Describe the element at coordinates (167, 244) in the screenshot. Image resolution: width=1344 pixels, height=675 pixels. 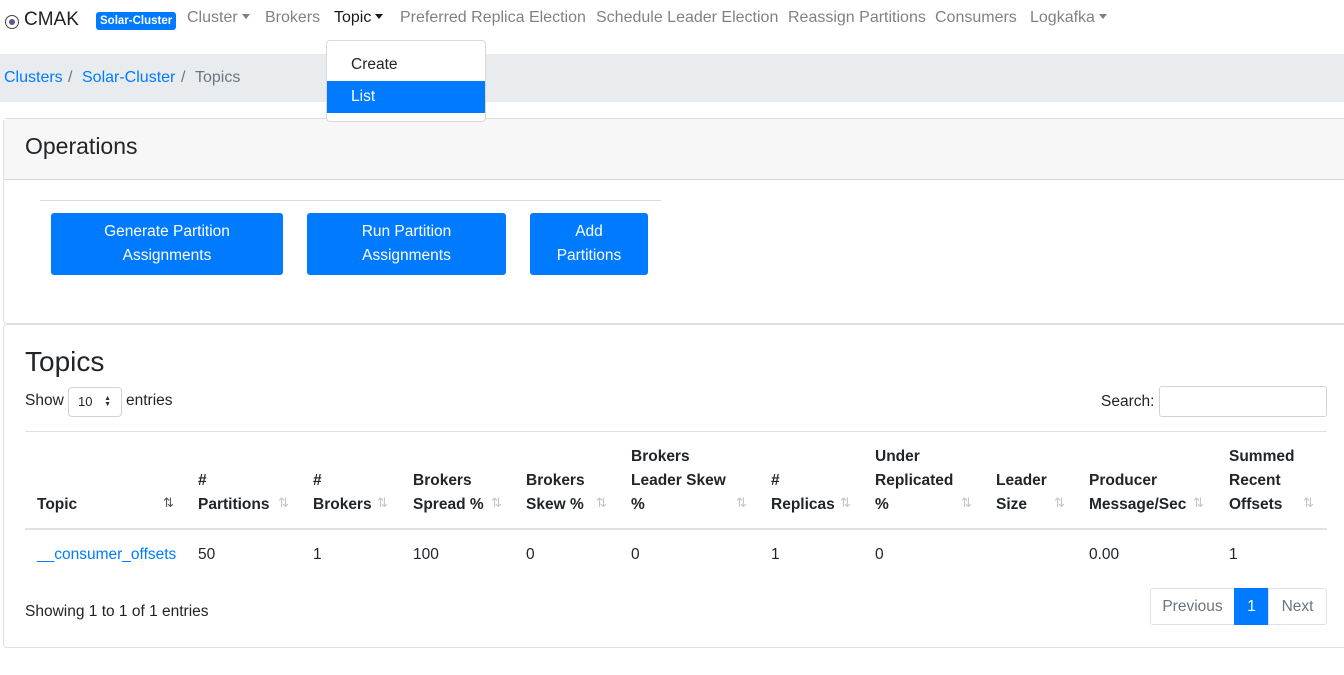
I see `generate-partition-assignments-button: Generate Partition Assignments` at that location.